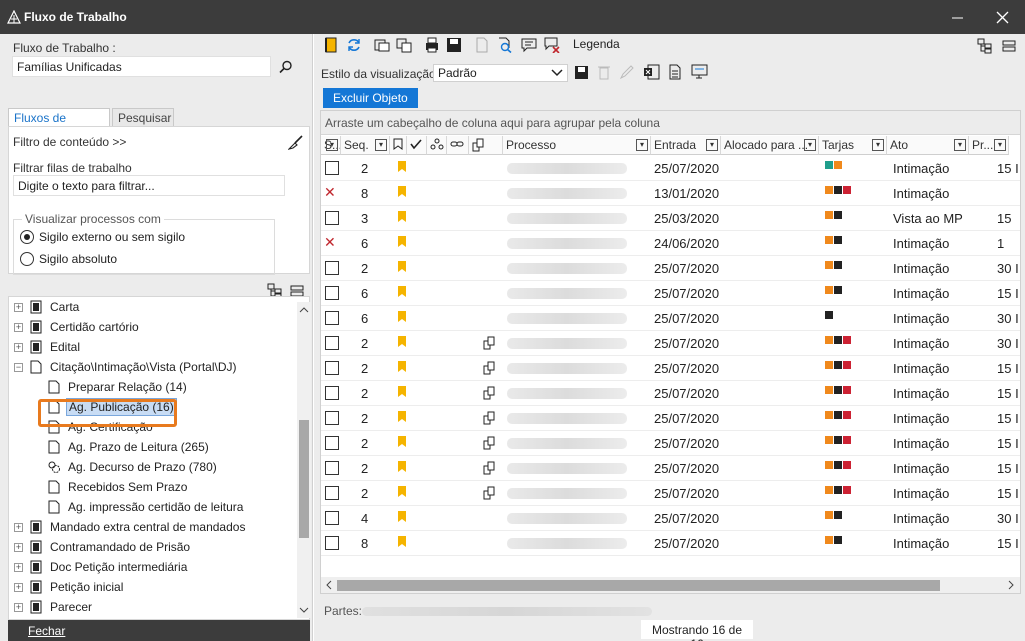 Image resolution: width=1025 pixels, height=641 pixels. I want to click on export-excel-button, so click(651, 72).